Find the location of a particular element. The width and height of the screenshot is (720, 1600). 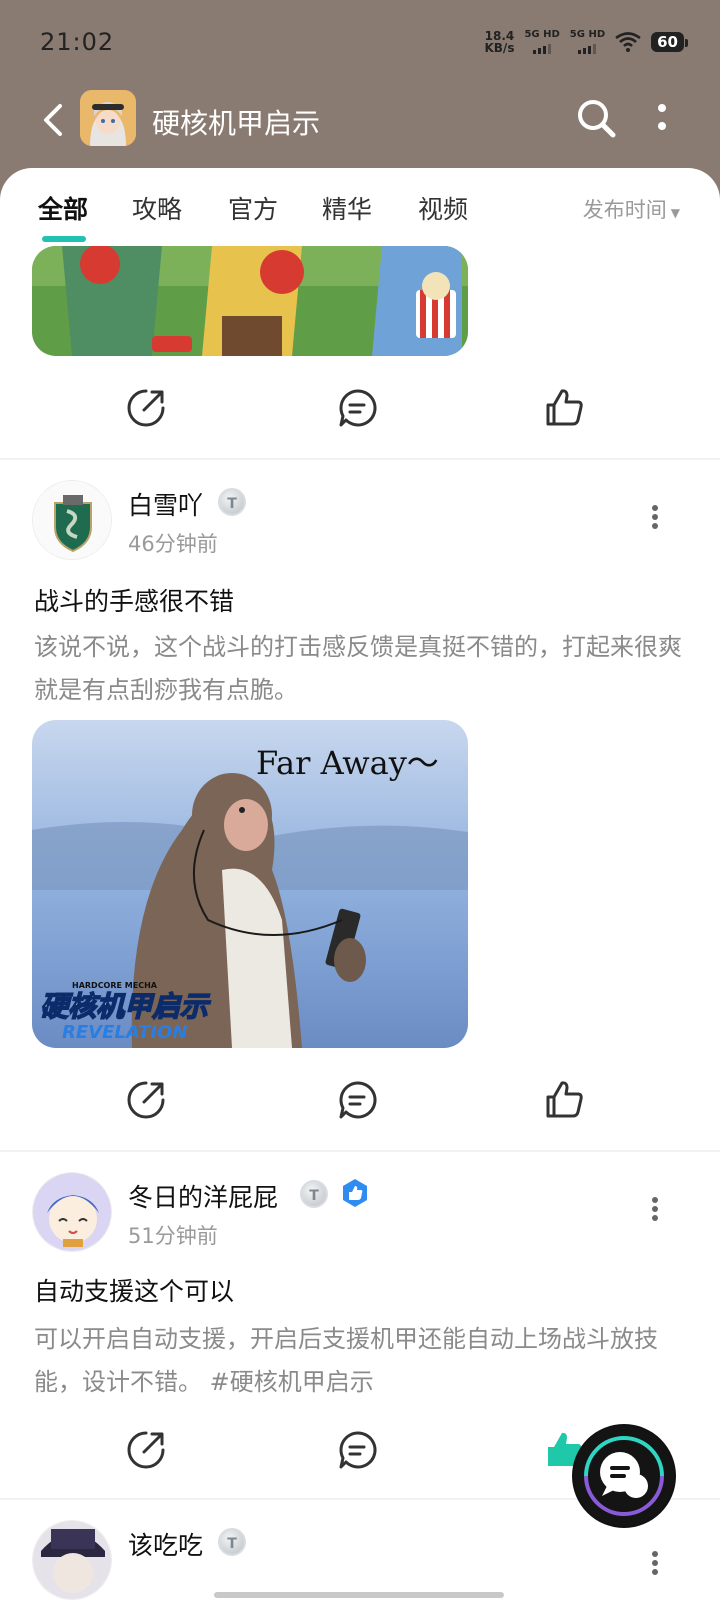

post-body: 该说不说，这个战斗的打击感反馈是真挺不错的，打起来很爽就是有点刮痧我有点脆。 is located at coordinates (359, 669).